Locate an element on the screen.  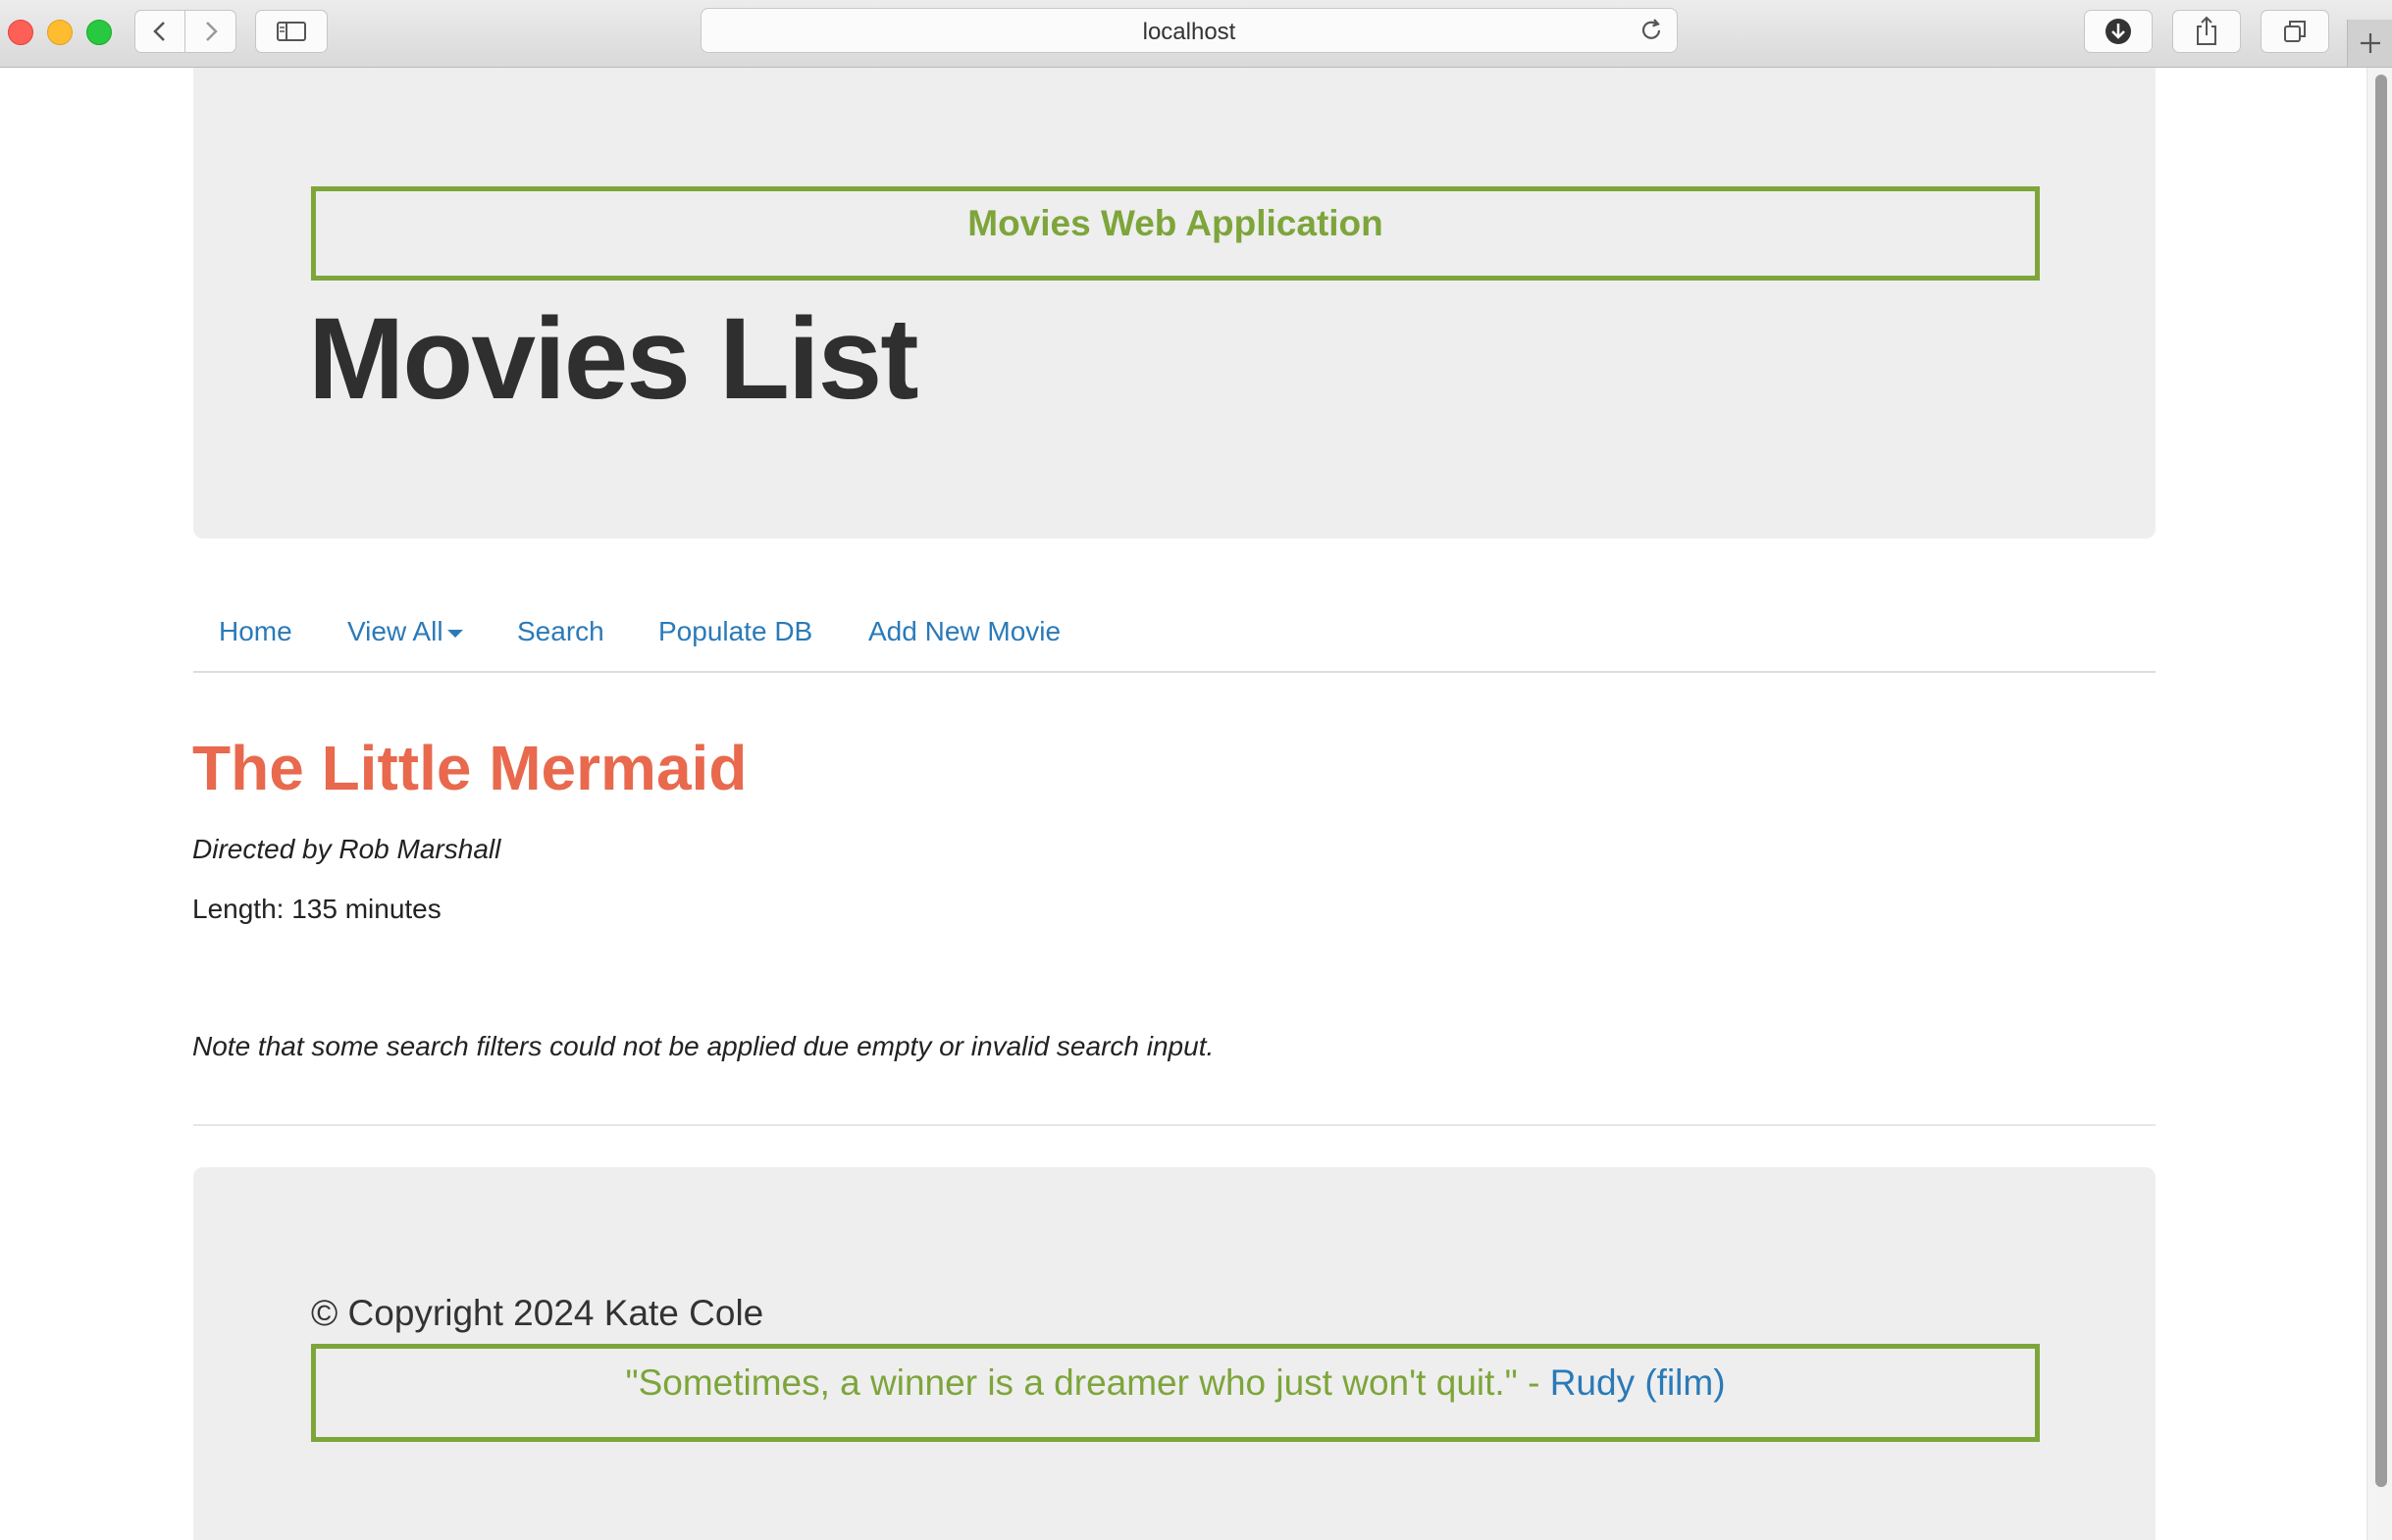
downloads-button is located at coordinates (2118, 31).